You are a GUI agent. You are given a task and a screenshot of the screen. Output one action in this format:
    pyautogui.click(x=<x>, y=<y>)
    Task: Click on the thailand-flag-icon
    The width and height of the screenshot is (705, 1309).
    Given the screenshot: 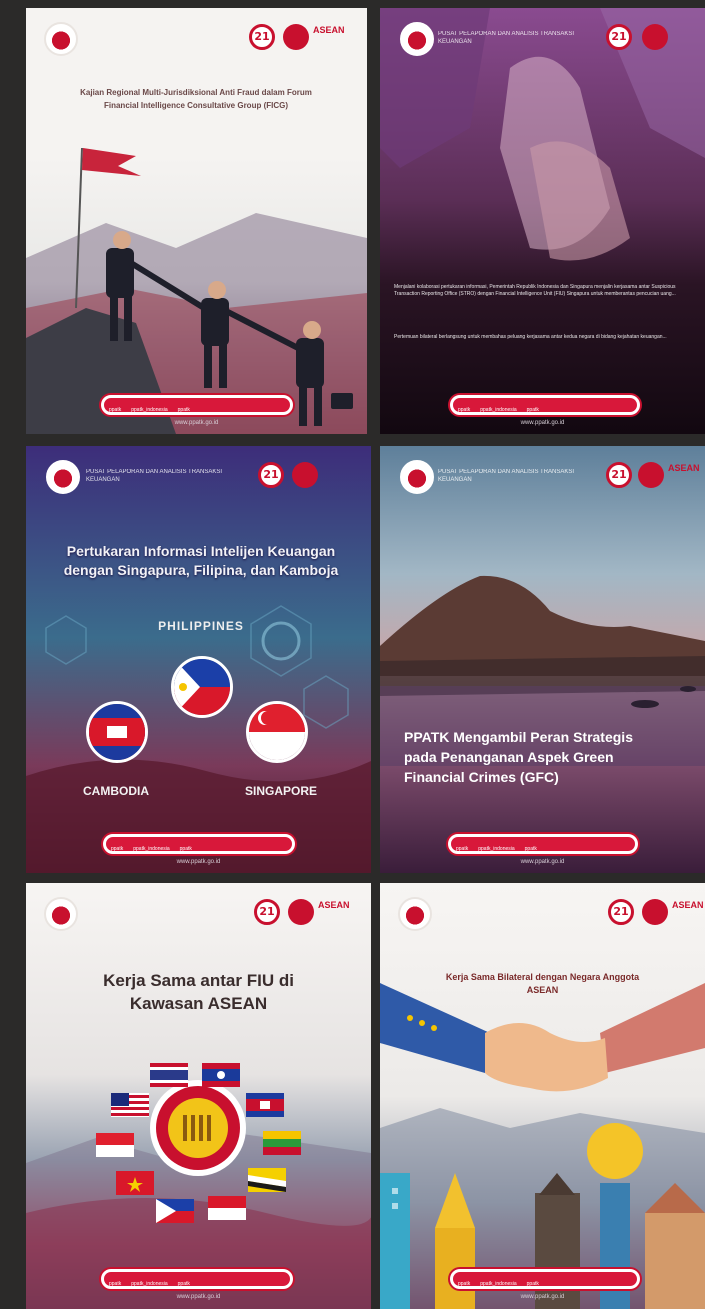 What is the action you would take?
    pyautogui.click(x=169, y=1075)
    